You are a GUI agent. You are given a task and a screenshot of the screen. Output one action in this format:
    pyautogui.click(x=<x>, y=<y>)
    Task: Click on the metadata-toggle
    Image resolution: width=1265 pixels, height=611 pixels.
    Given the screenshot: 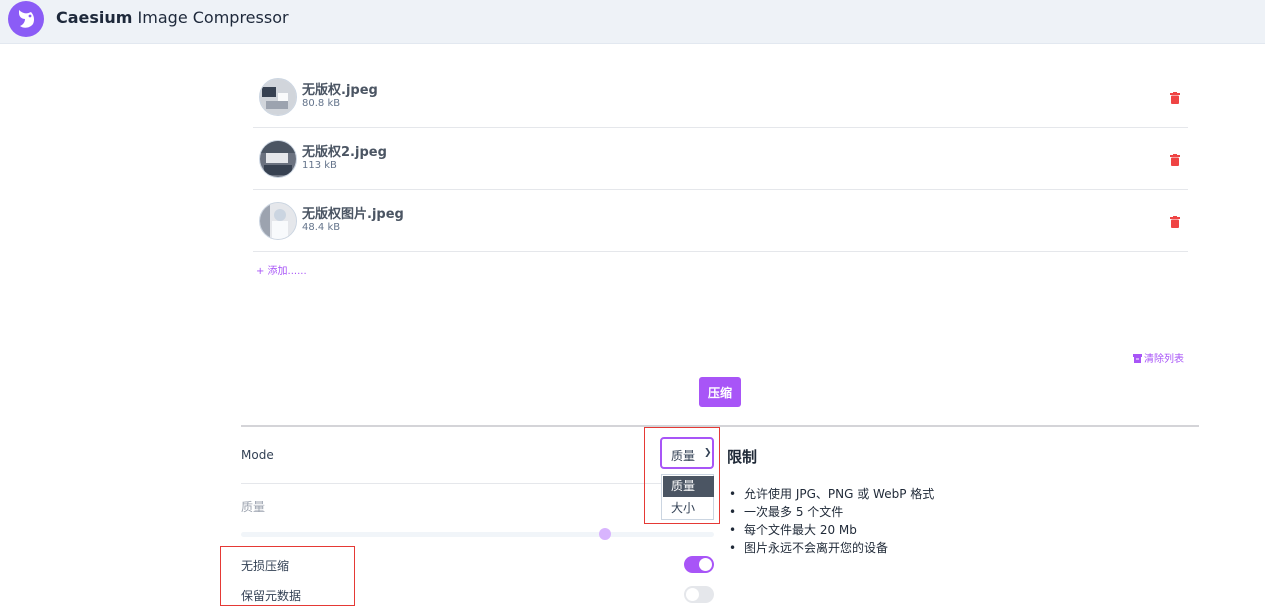 What is the action you would take?
    pyautogui.click(x=699, y=594)
    